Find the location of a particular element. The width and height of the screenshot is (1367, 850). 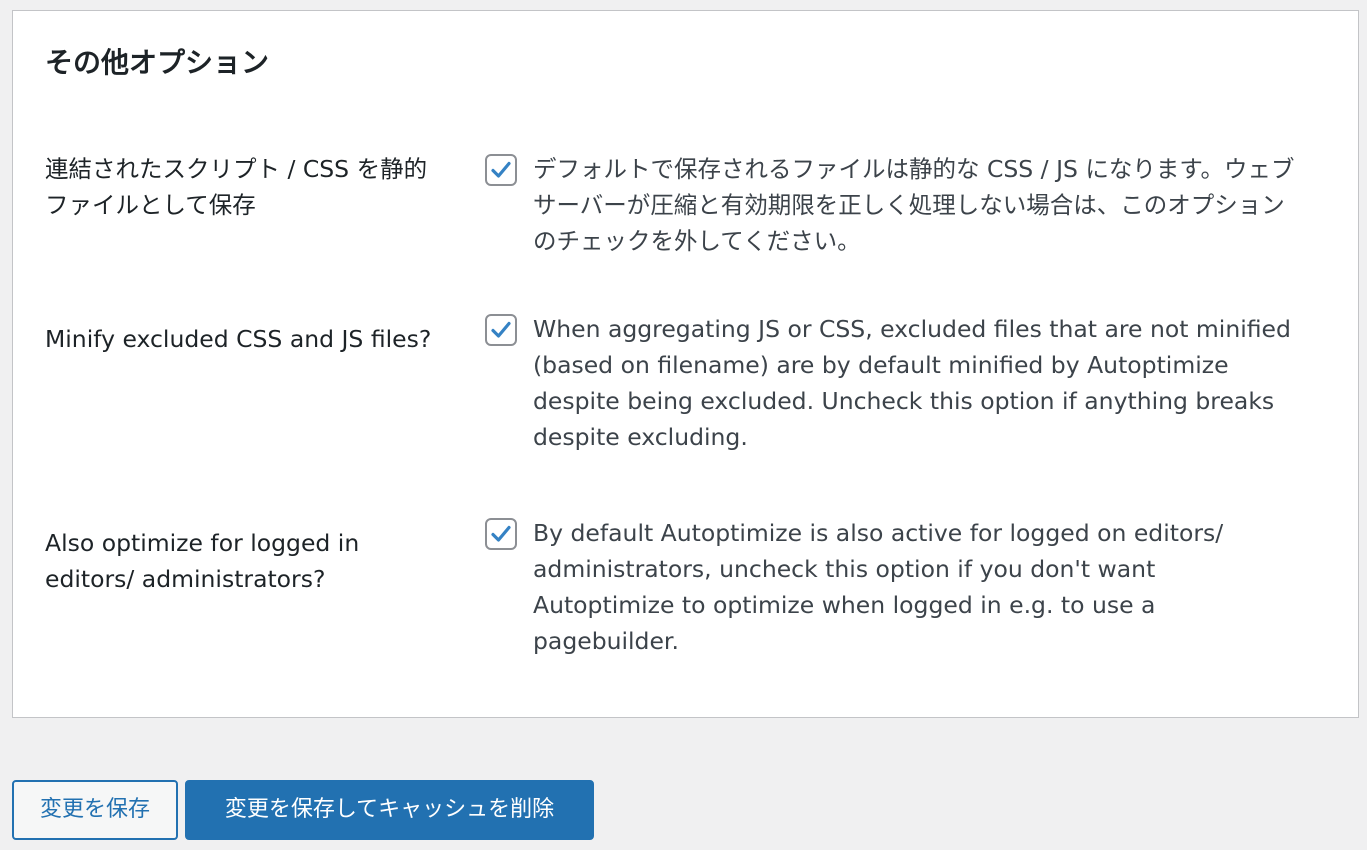

save-and-clear-cache-button: 変更を保存してキャッシュを削除 is located at coordinates (389, 810).